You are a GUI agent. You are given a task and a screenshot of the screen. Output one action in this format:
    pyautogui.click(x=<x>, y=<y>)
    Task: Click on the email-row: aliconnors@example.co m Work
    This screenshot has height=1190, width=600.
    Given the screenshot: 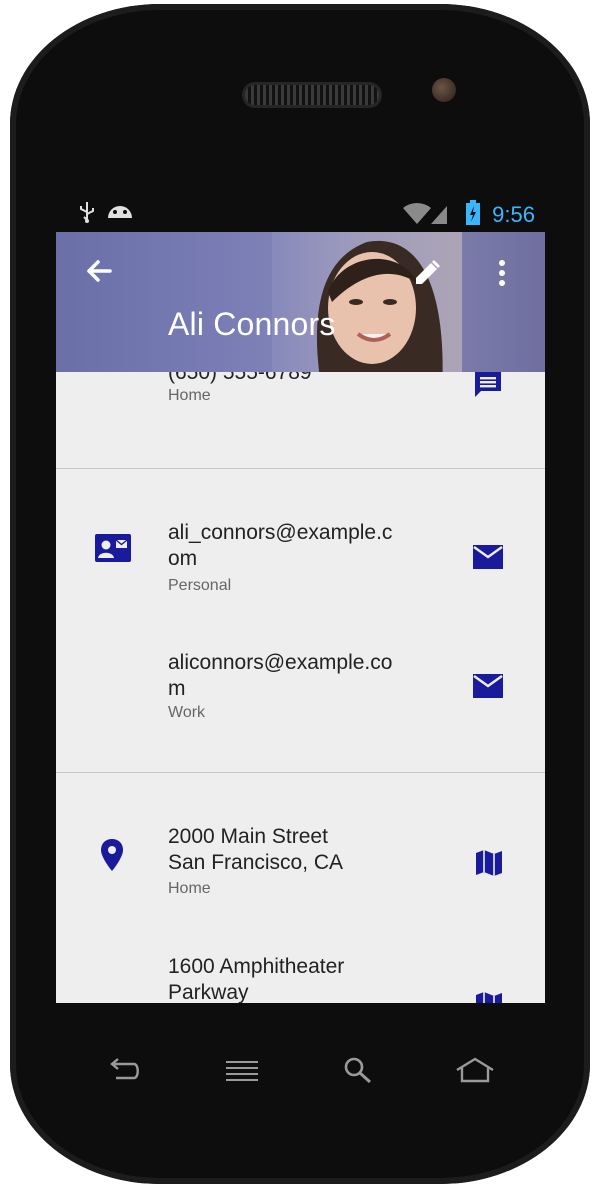 What is the action you would take?
    pyautogui.click(x=300, y=690)
    